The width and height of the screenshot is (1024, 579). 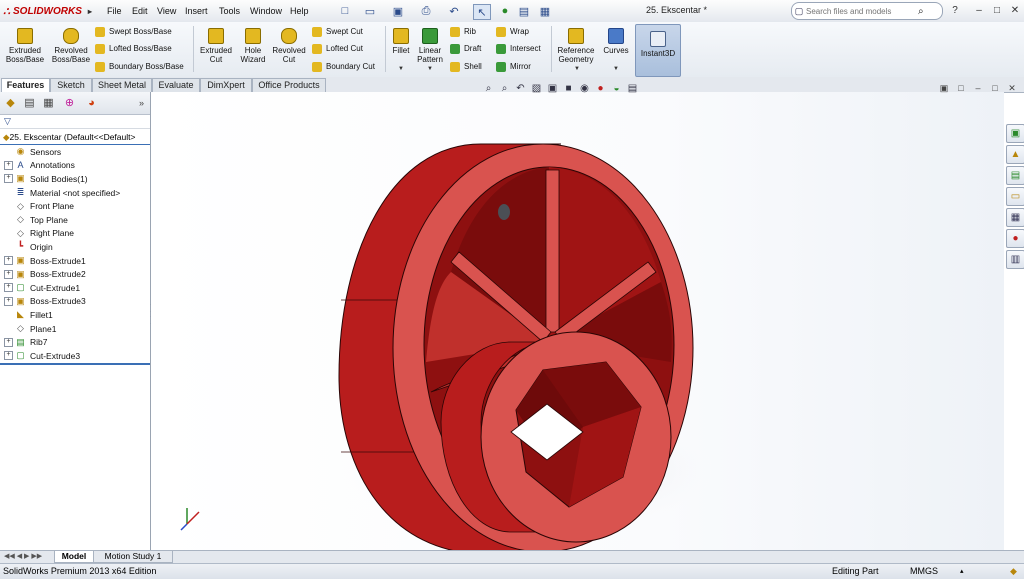 What do you see at coordinates (75, 247) in the screenshot?
I see `tree-item: ┗ Origin` at bounding box center [75, 247].